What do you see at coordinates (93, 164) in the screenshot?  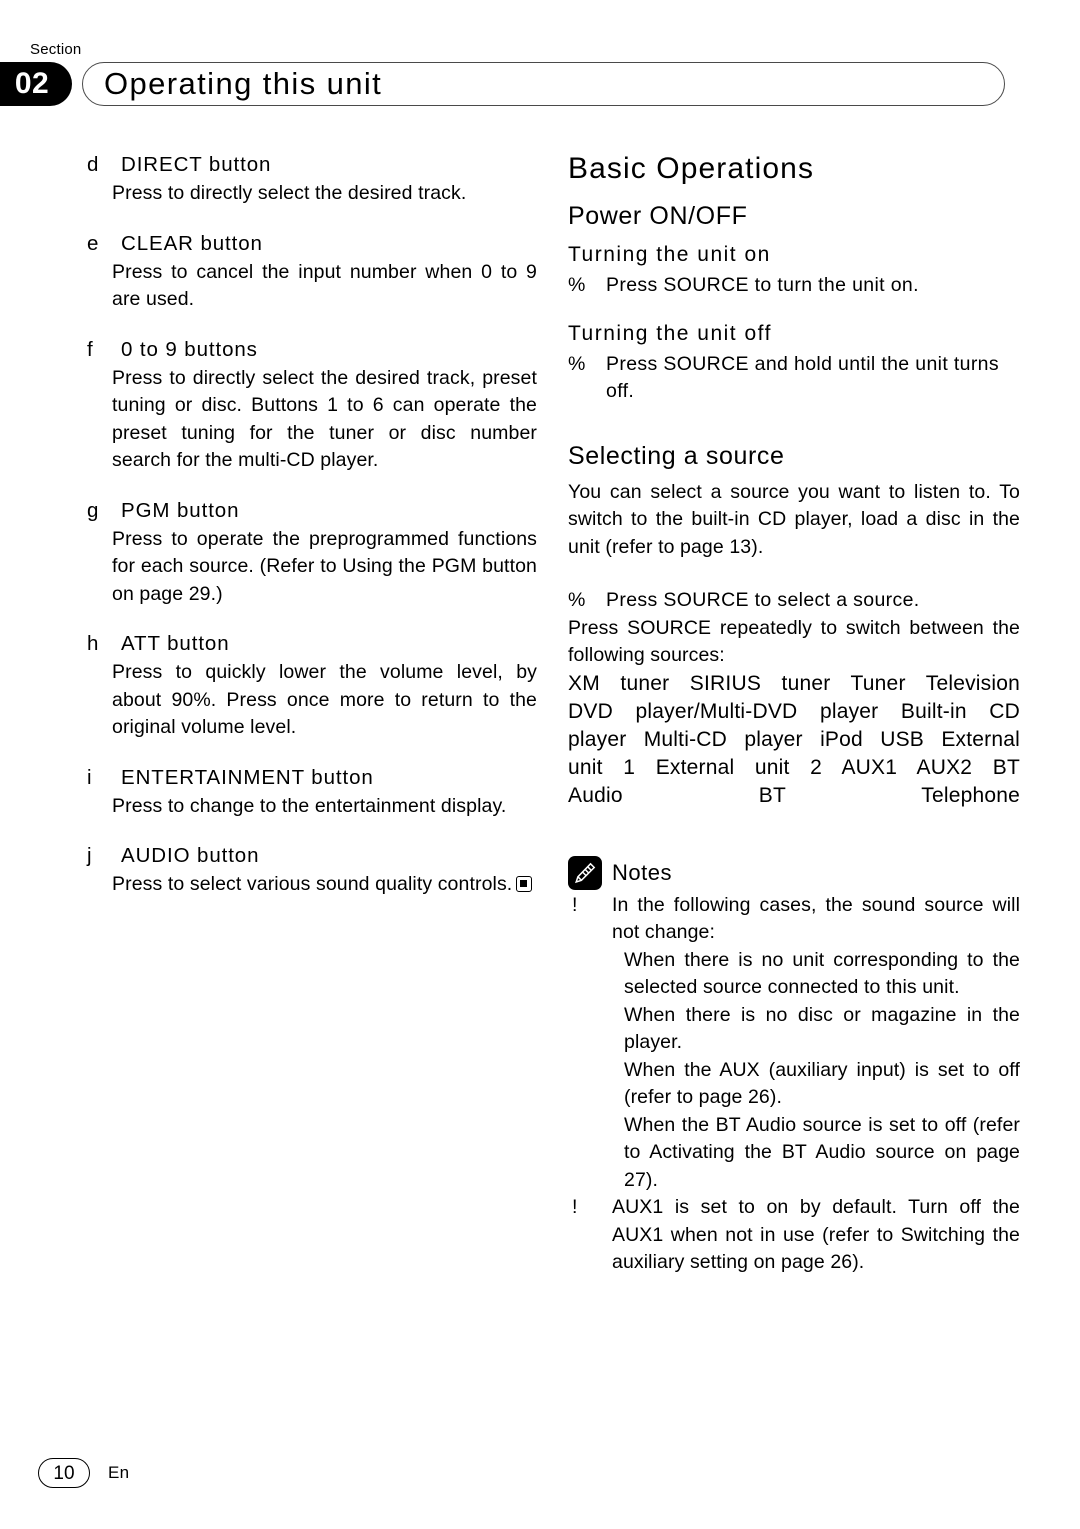 I see `item-marker: d` at bounding box center [93, 164].